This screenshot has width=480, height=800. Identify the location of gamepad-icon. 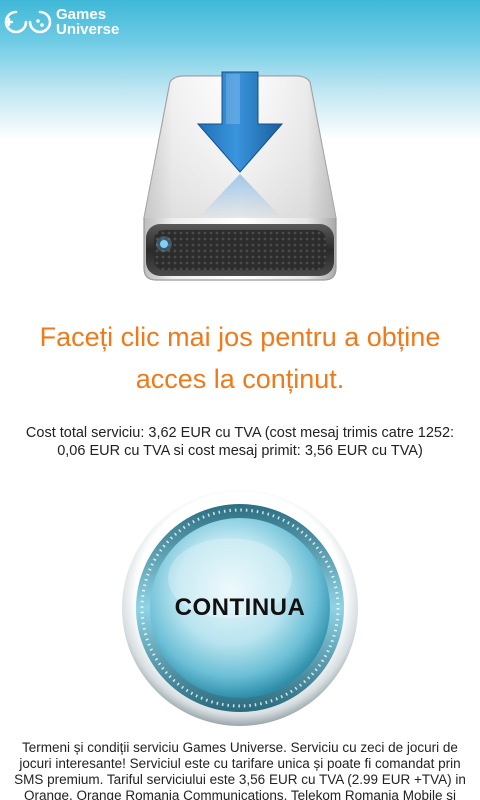
(28, 22).